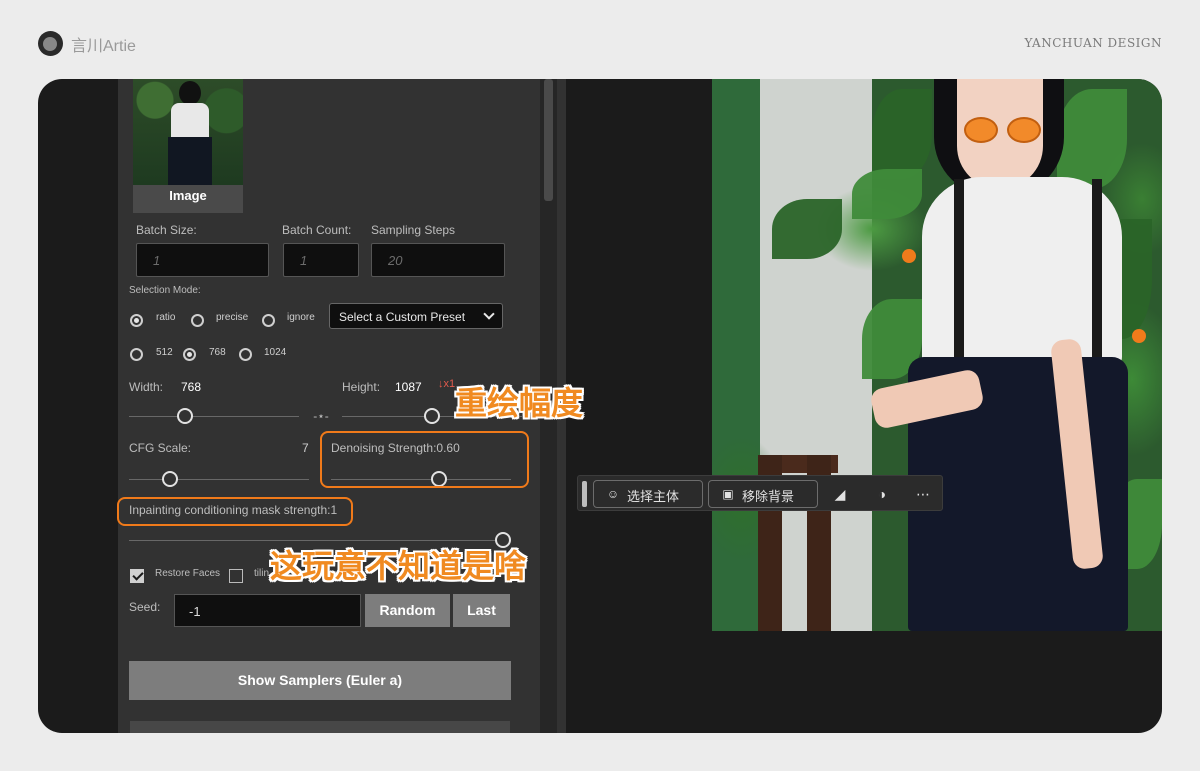 Image resolution: width=1200 pixels, height=771 pixels. I want to click on crop-icon: ◢, so click(840, 494).